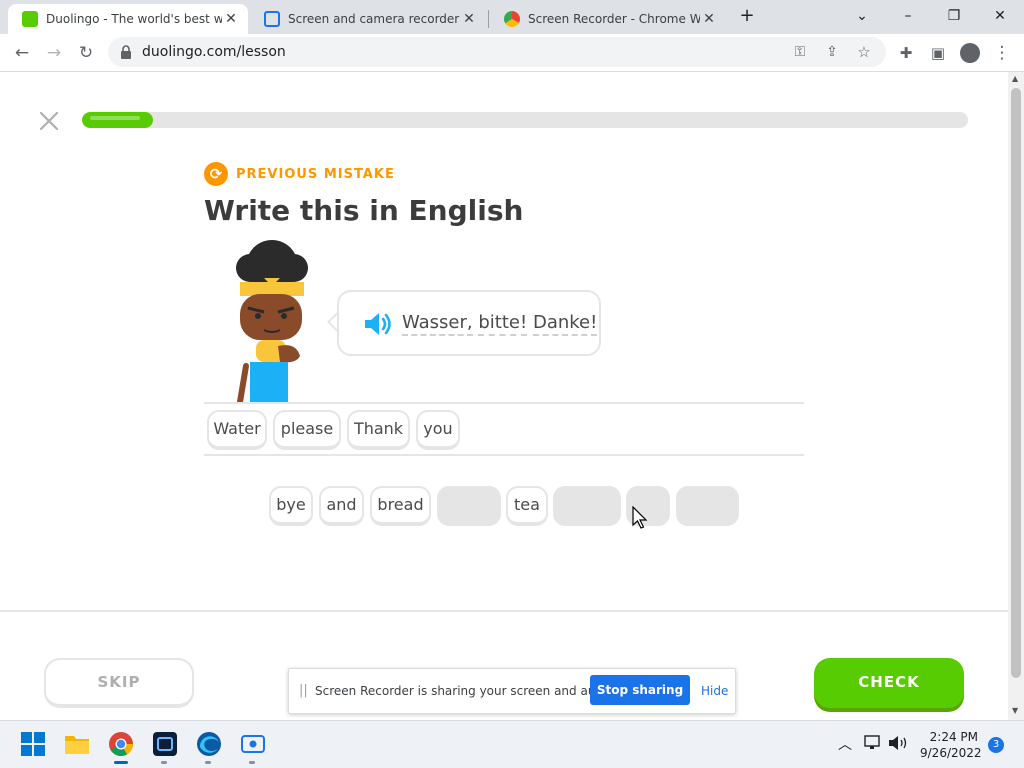  I want to click on mouse-cursor-icon, so click(640, 517).